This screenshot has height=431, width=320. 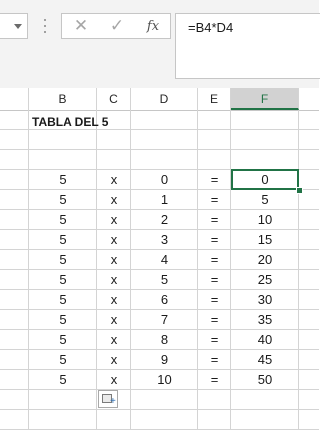 I want to click on cell-d: 7, so click(x=164, y=320).